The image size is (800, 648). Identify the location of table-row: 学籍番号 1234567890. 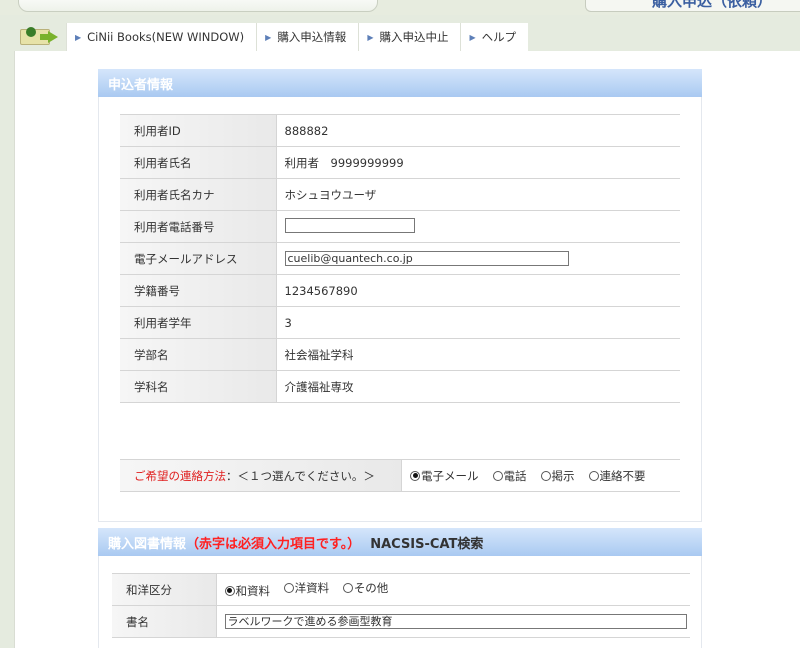
(400, 290).